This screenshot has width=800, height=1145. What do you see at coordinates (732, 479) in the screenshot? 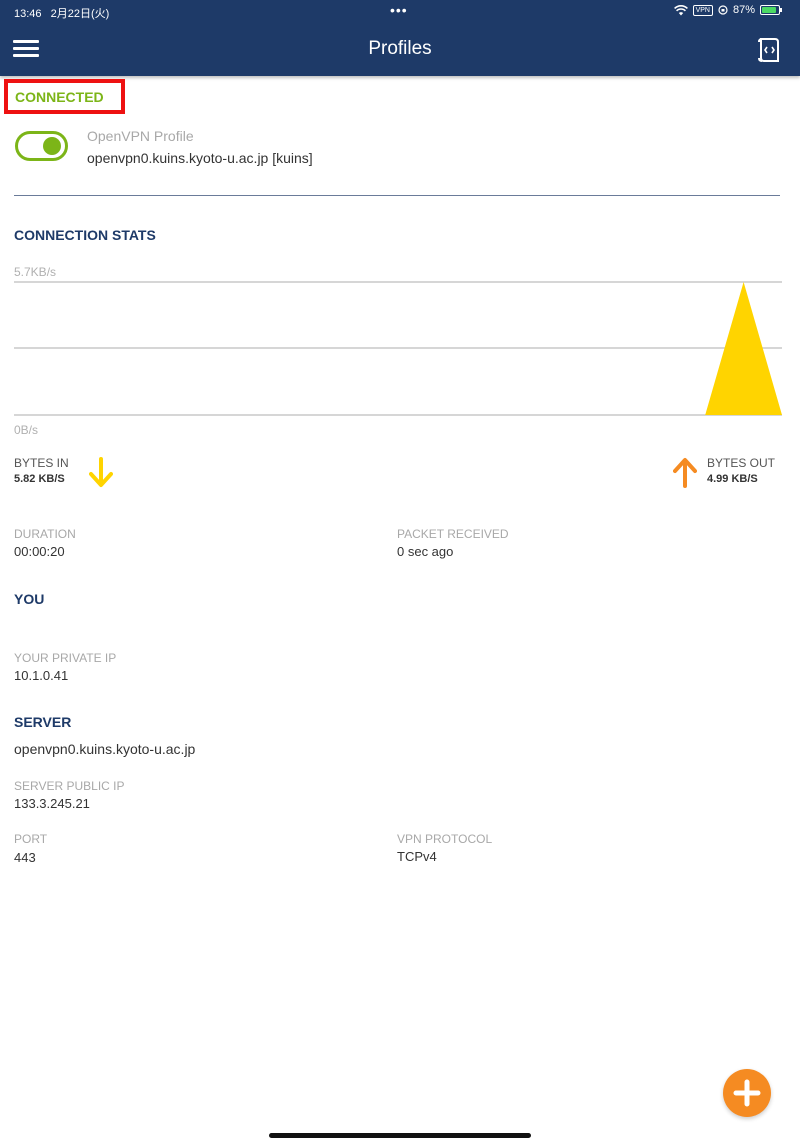
I see `bytes-out-value: 4.99 KB/S` at bounding box center [732, 479].